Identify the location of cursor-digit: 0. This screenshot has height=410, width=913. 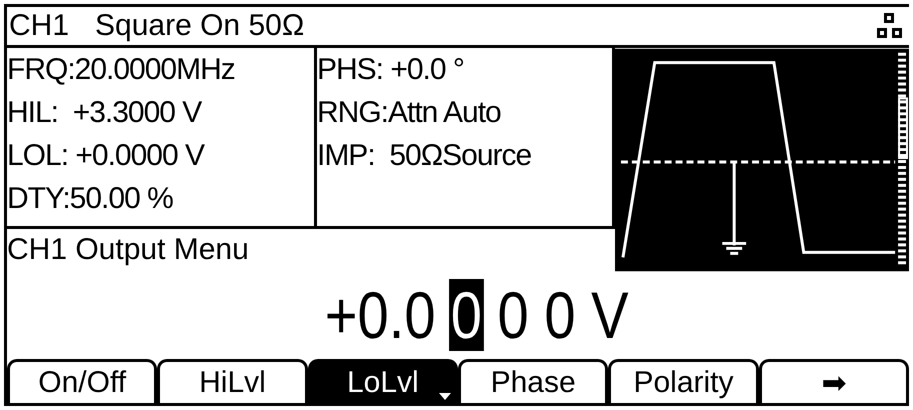
(466, 315).